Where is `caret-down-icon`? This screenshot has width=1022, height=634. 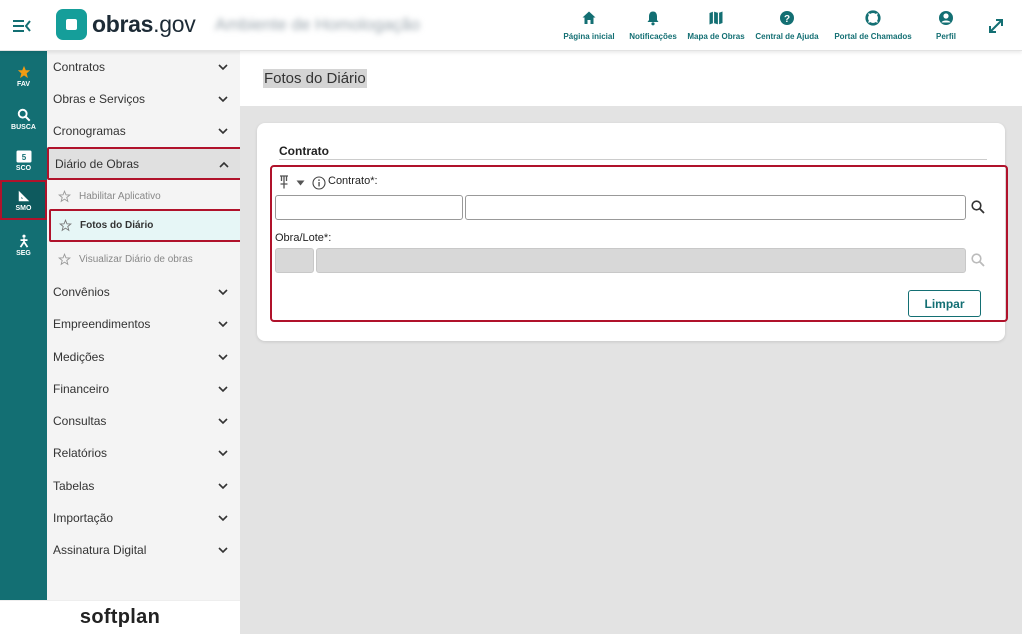 caret-down-icon is located at coordinates (300, 183).